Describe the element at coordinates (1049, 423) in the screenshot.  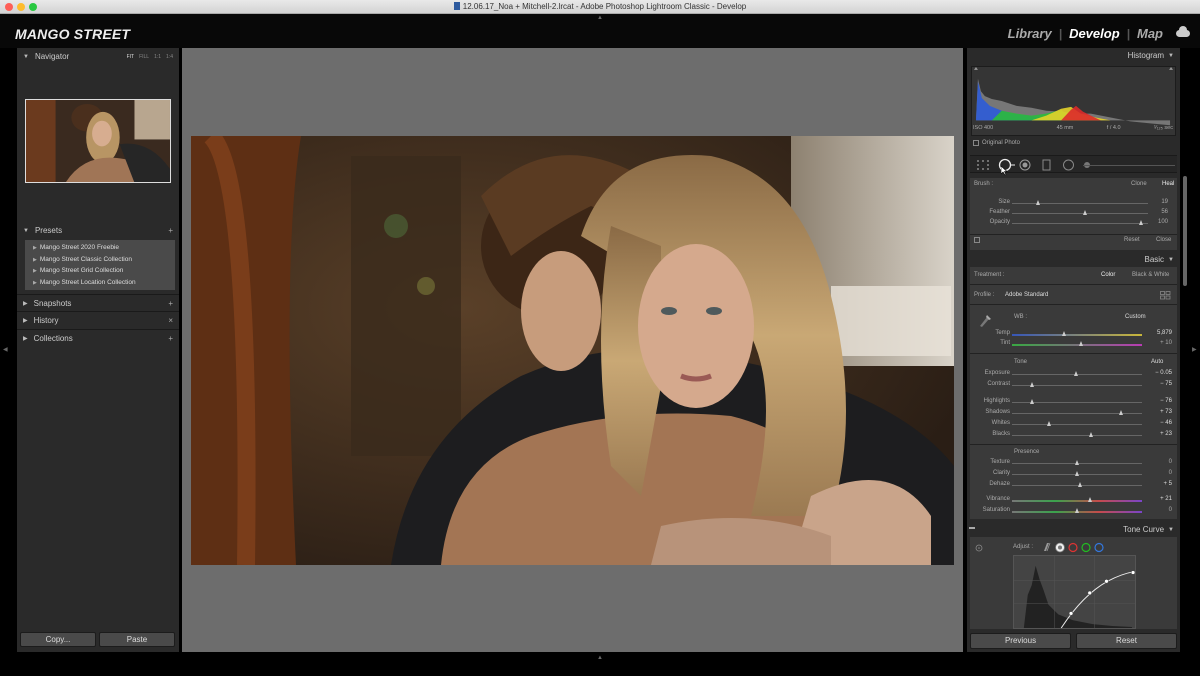
I see `whites-slider-thumb` at that location.